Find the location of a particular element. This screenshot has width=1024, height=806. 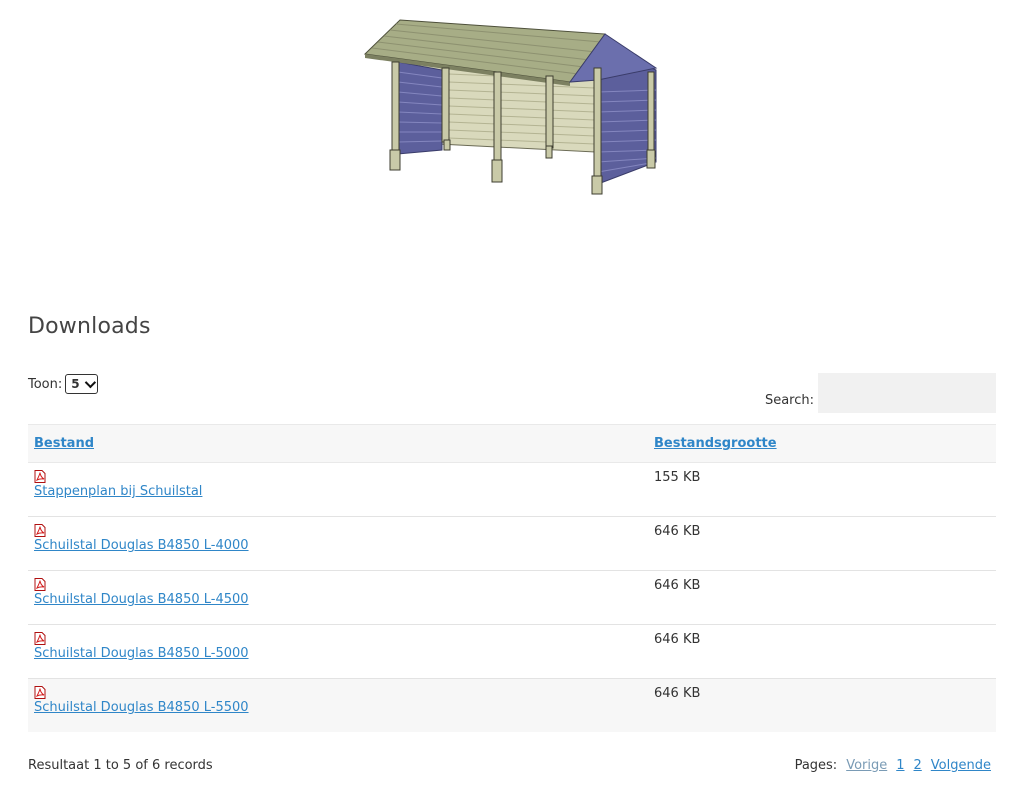

table-row: Schuilstal Douglas B4850 L-4500 646 KB is located at coordinates (512, 597).